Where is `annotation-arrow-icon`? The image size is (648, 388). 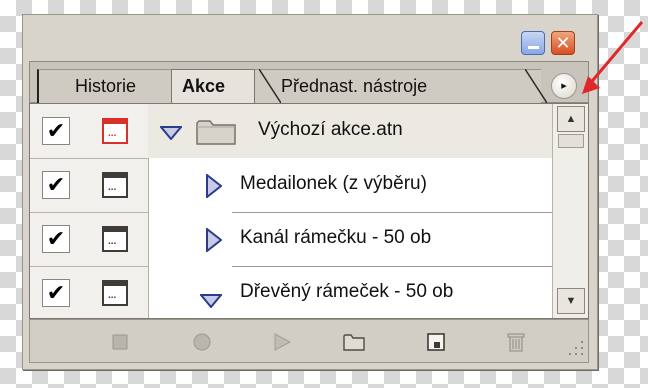 annotation-arrow-icon is located at coordinates (613, 57).